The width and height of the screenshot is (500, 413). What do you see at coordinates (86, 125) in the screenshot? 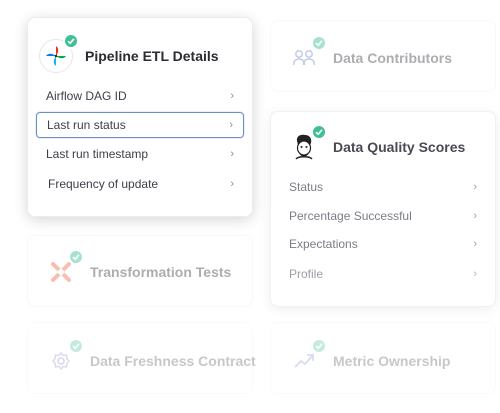
I see `item-label: Last run status` at bounding box center [86, 125].